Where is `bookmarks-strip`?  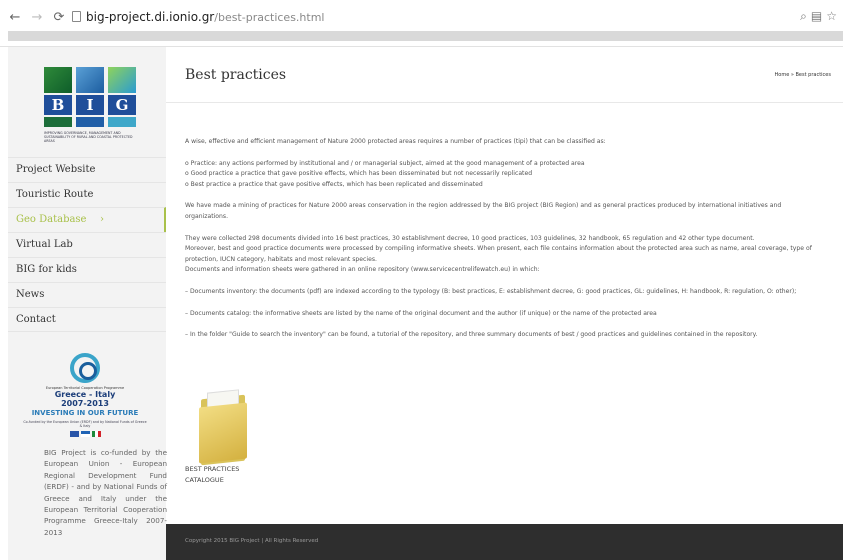
bookmarks-strip is located at coordinates (425, 36).